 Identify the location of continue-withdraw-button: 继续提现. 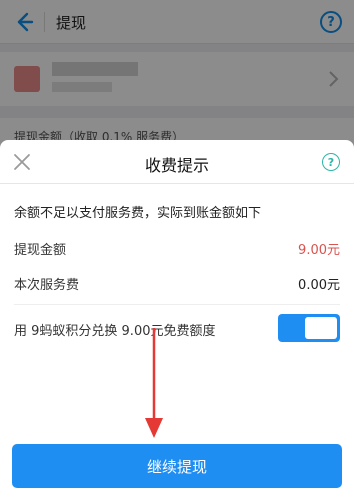
(177, 466).